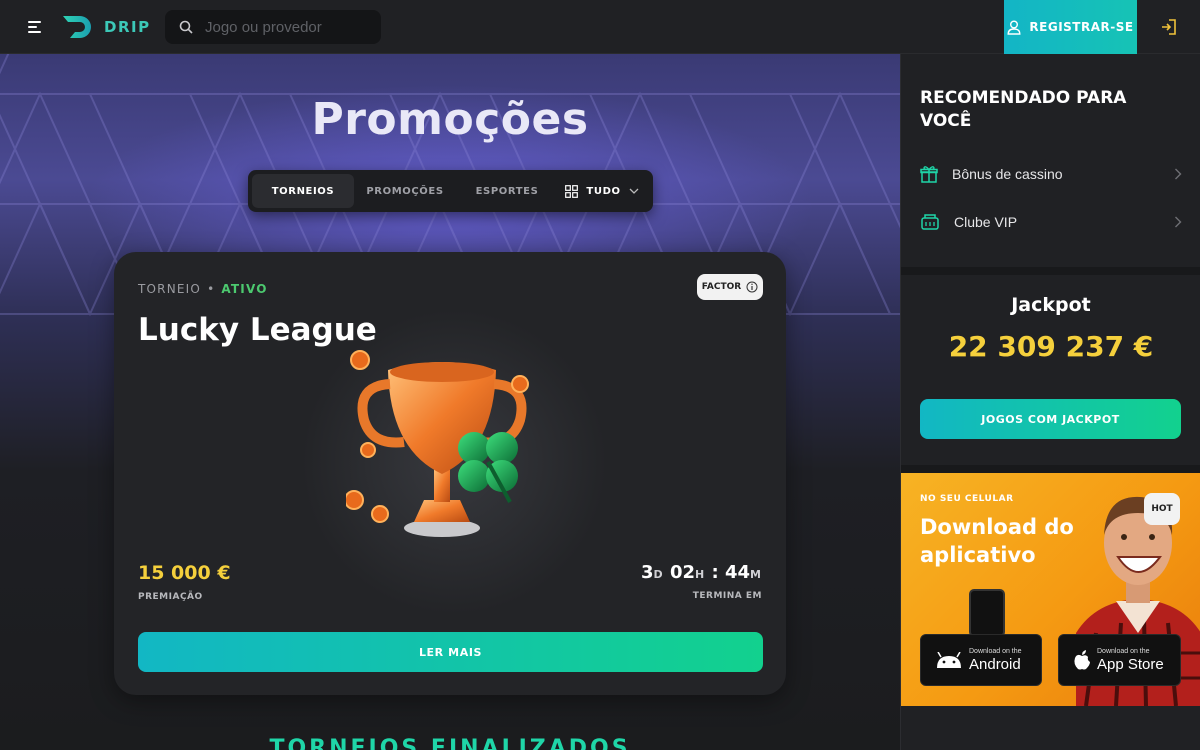  I want to click on android-icon, so click(949, 660).